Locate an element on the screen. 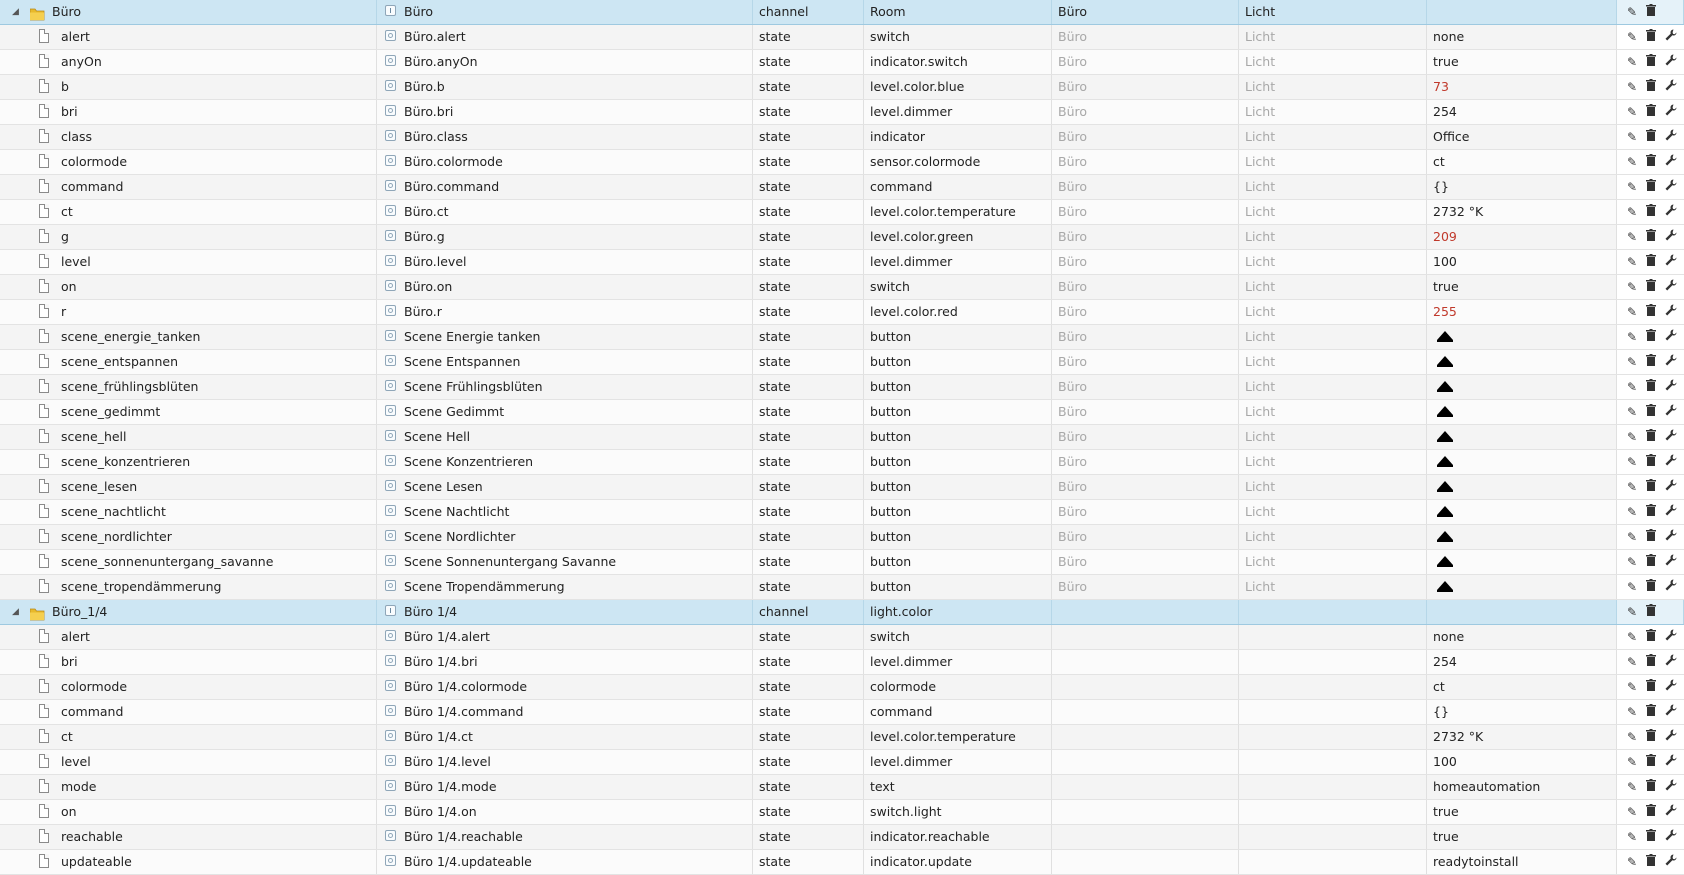  value-cell: 255 is located at coordinates (1522, 312).